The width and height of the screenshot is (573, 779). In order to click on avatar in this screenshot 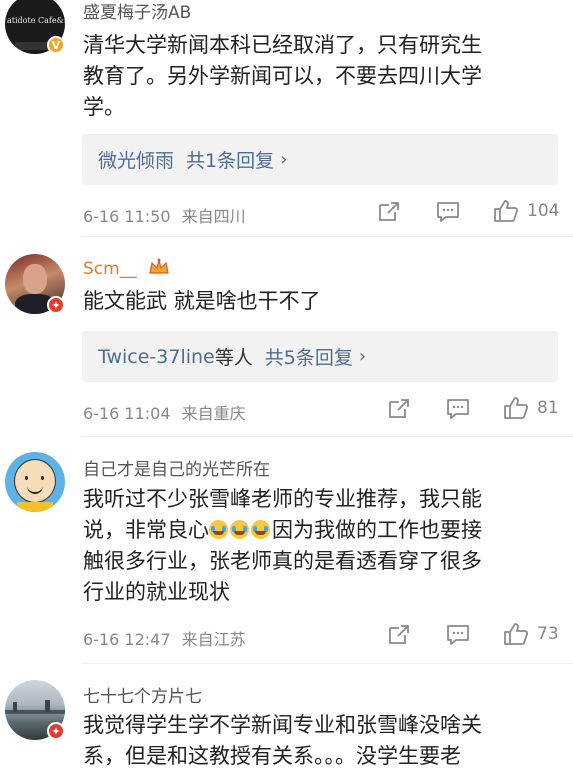, I will do `click(35, 482)`.